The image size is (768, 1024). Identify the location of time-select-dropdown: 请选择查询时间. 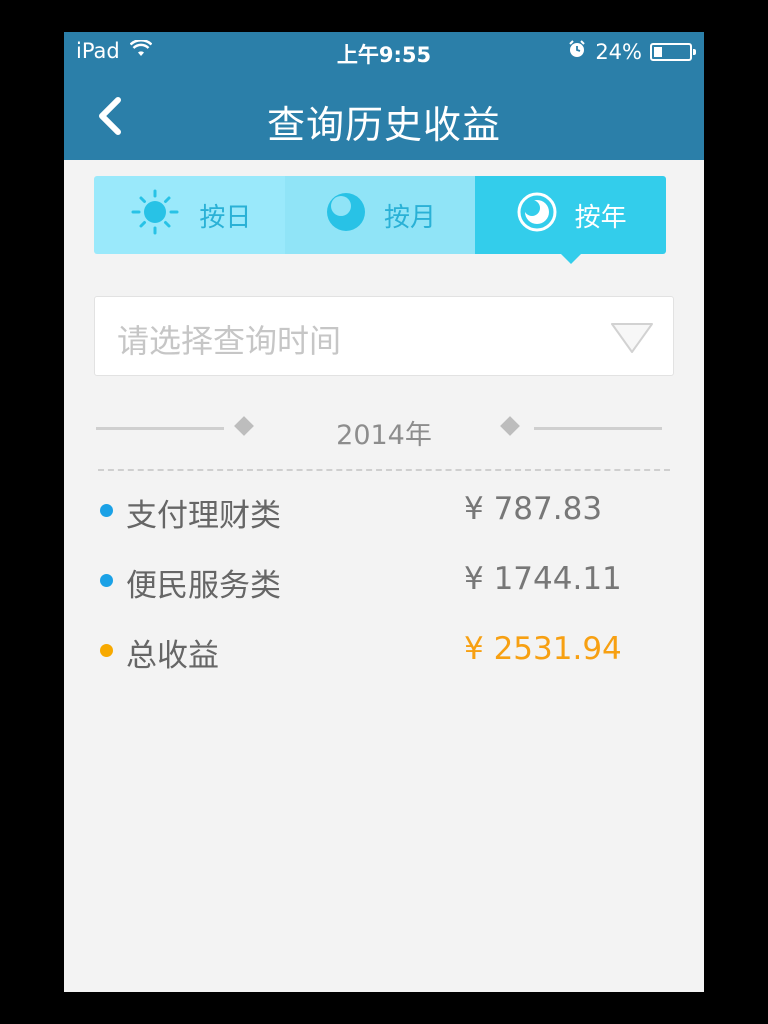
(384, 336).